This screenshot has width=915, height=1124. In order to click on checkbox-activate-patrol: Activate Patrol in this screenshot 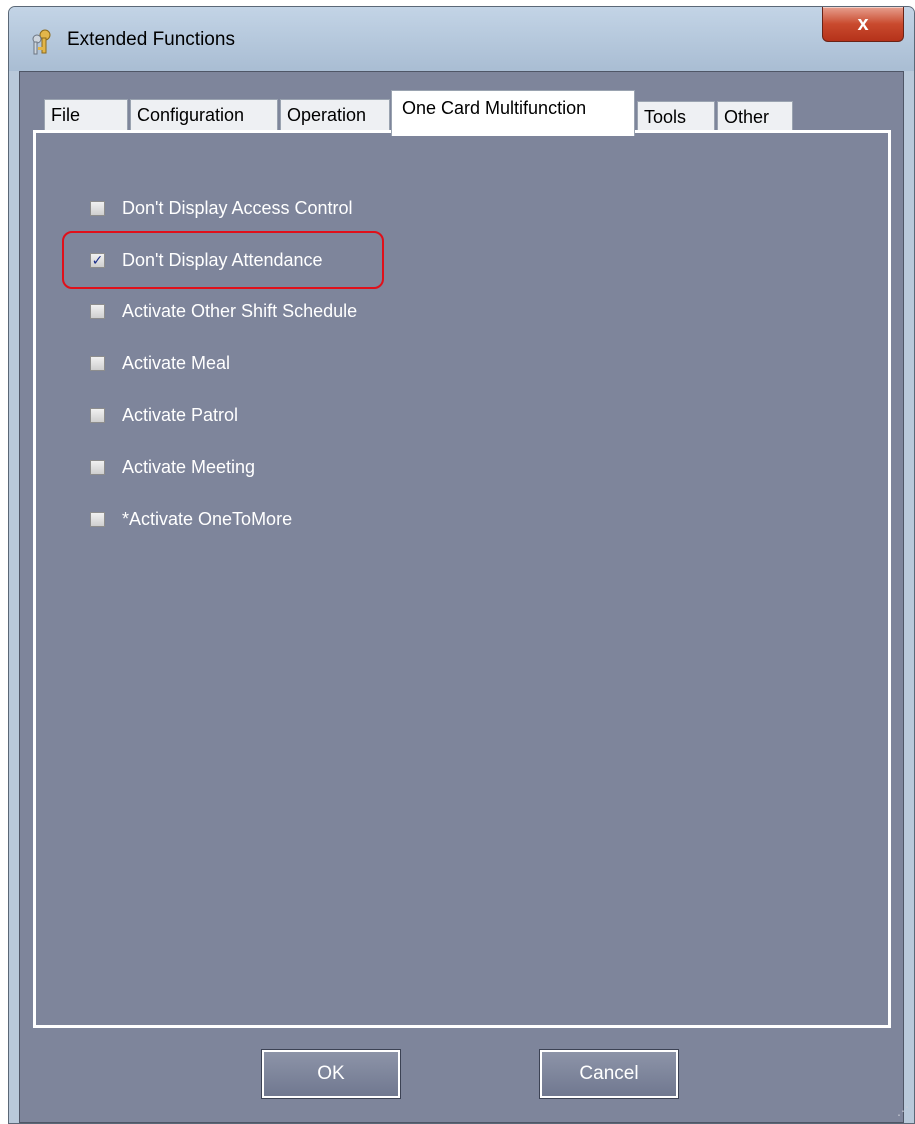, I will do `click(164, 415)`.